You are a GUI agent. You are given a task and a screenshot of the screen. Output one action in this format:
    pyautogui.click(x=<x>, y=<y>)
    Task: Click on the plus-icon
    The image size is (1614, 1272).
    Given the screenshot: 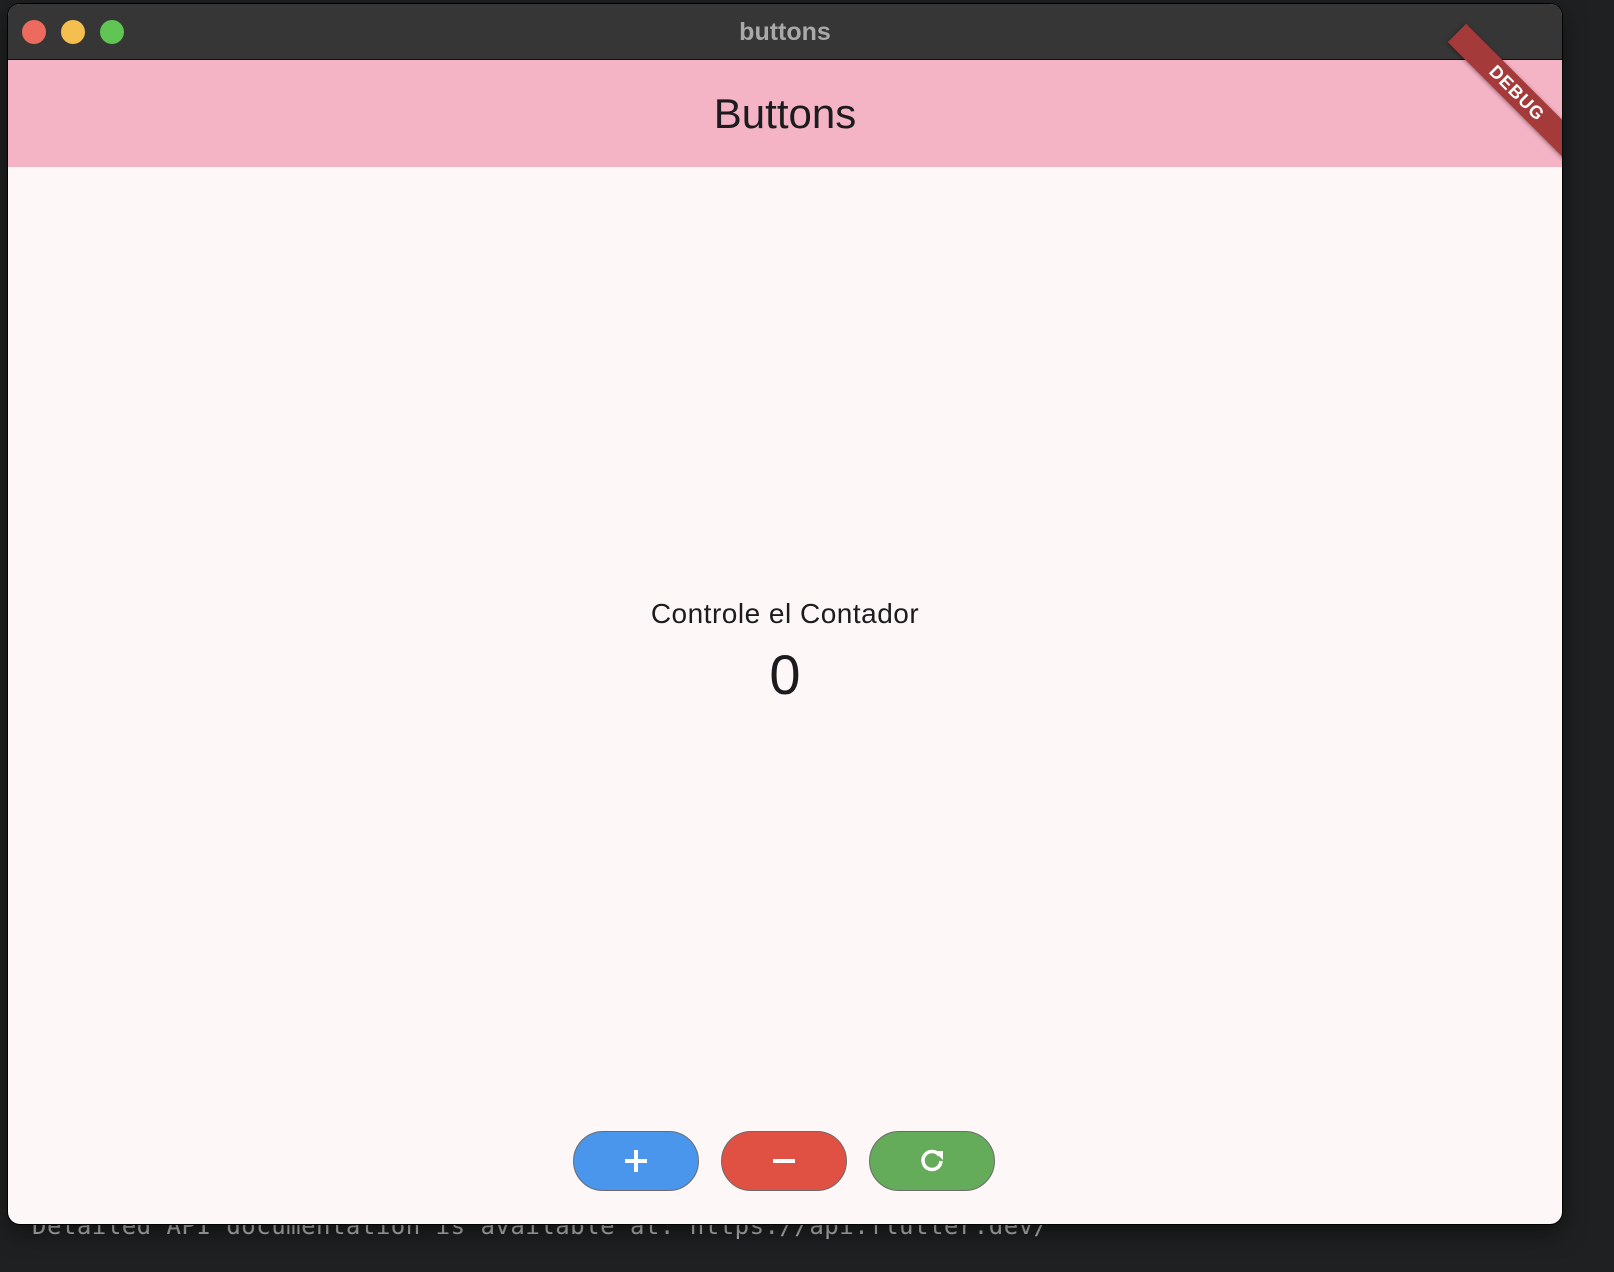 What is the action you would take?
    pyautogui.click(x=636, y=1161)
    